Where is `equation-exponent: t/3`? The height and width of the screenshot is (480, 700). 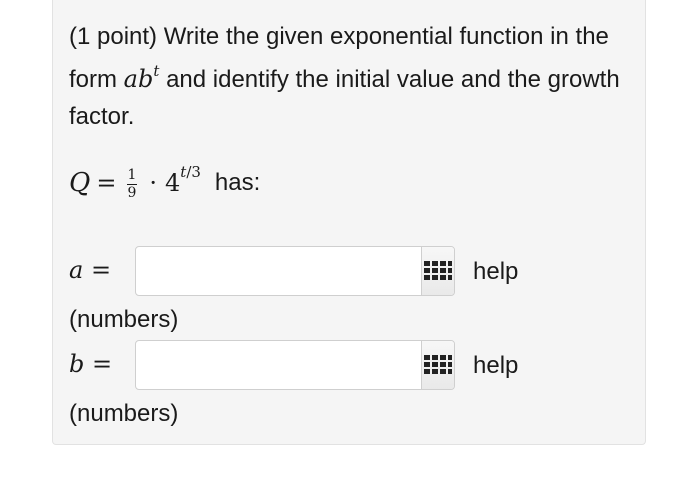 equation-exponent: t/3 is located at coordinates (190, 171).